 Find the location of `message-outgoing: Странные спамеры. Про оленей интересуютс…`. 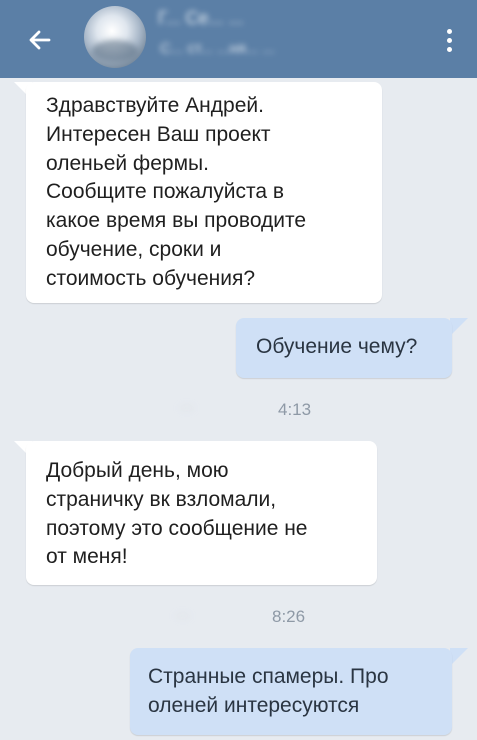

message-outgoing: Странные спамеры. Про оленей интересуютс… is located at coordinates (291, 691).